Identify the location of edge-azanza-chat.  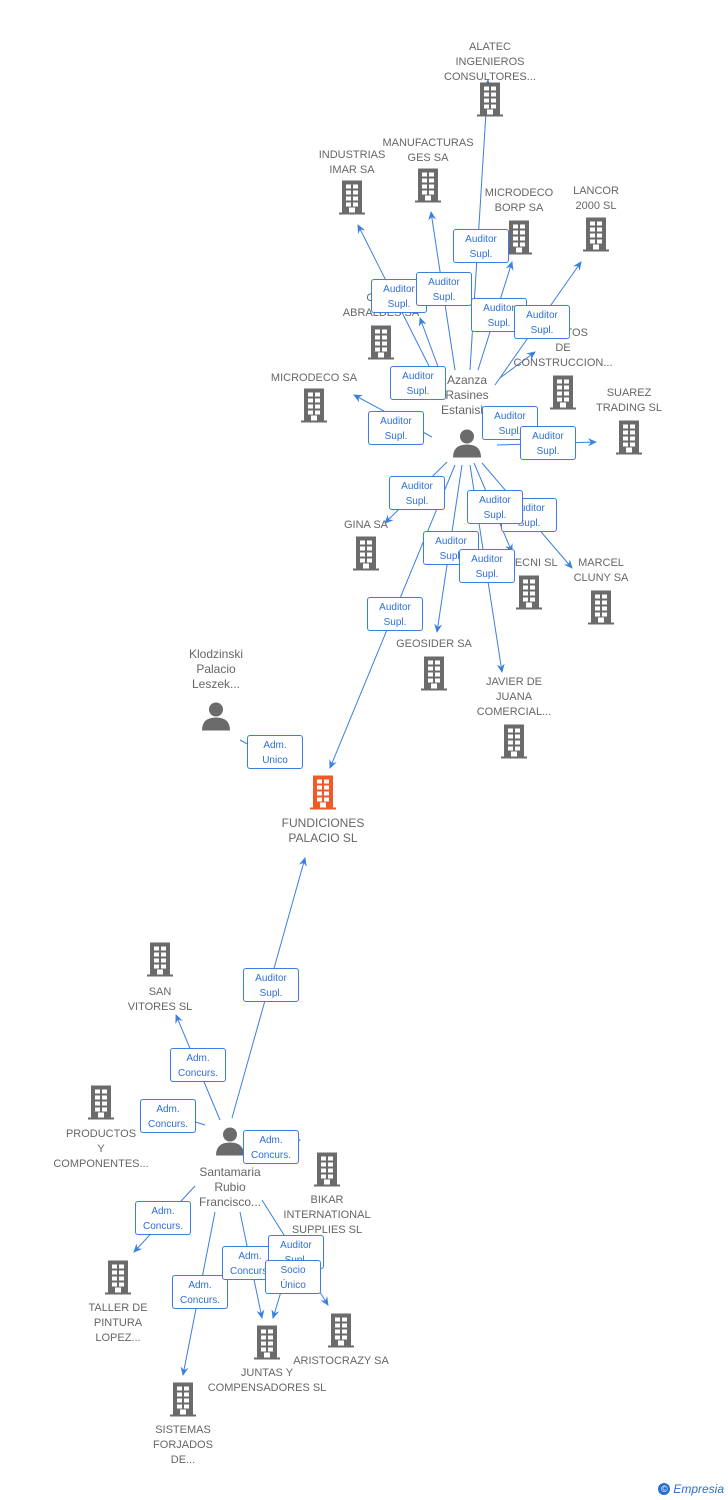
(430, 345).